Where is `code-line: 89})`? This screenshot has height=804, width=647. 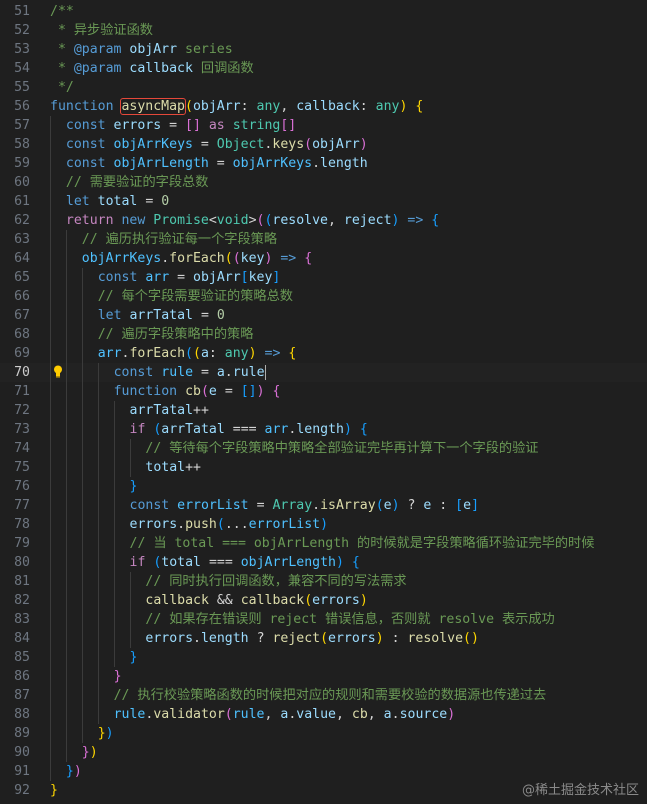
code-line: 89}) is located at coordinates (323, 733).